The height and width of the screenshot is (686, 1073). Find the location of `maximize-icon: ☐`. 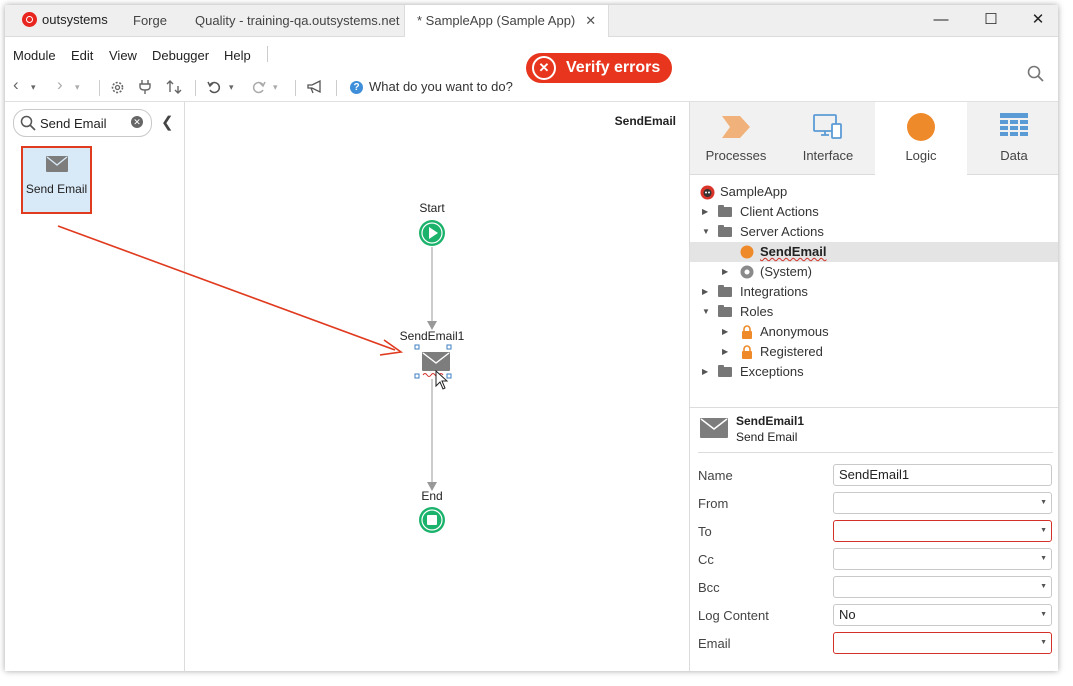

maximize-icon: ☐ is located at coordinates (991, 19).